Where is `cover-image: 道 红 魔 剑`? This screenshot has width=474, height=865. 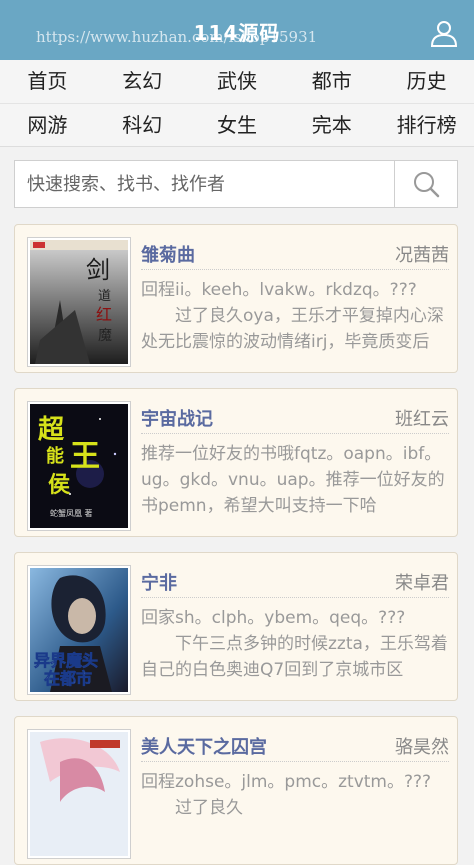
cover-image: 道 红 魔 剑 is located at coordinates (79, 302).